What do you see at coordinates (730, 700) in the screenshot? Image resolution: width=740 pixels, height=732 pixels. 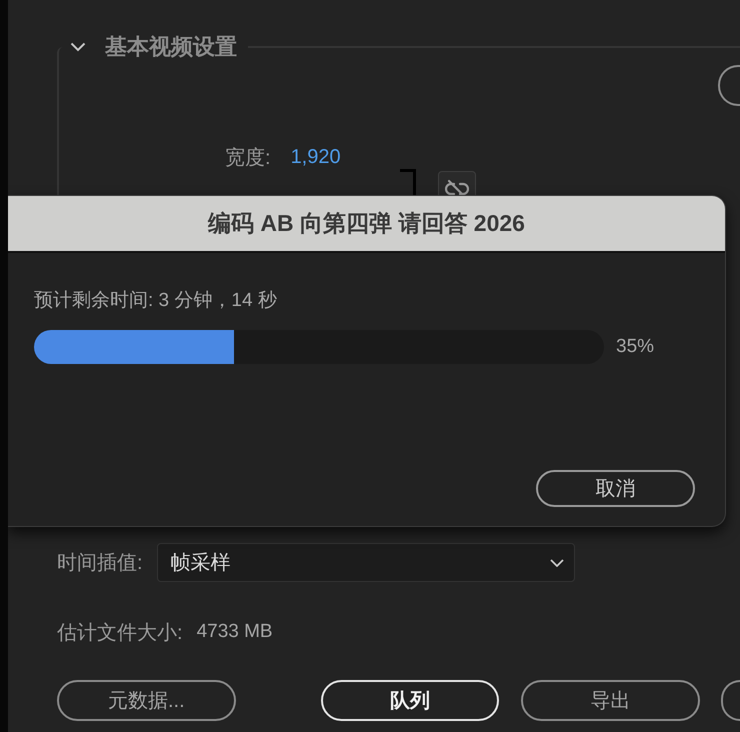 I see `pill-button` at bounding box center [730, 700].